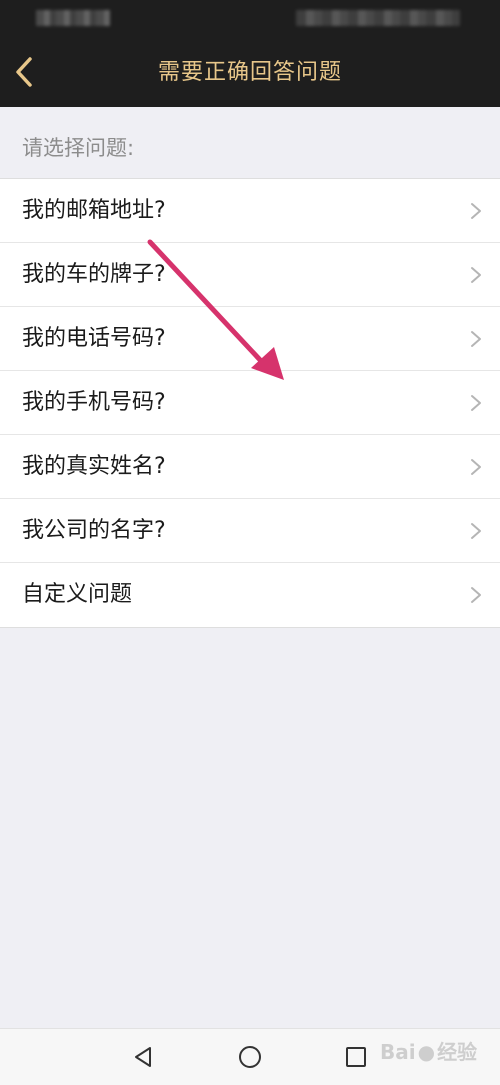 Image resolution: width=500 pixels, height=1085 pixels. What do you see at coordinates (378, 18) in the screenshot?
I see `status-bar-right-blurred` at bounding box center [378, 18].